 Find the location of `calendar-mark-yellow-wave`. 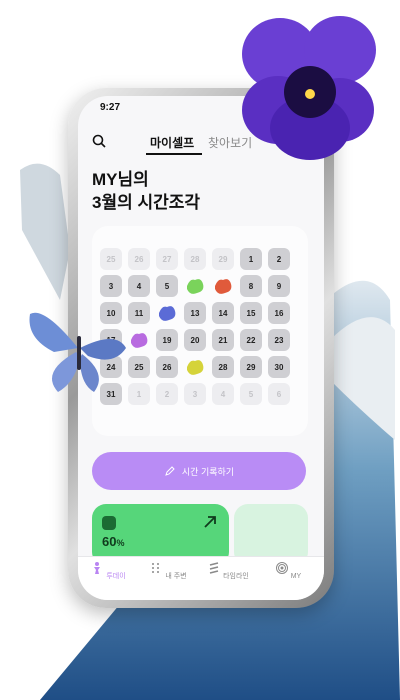

calendar-mark-yellow-wave is located at coordinates (195, 367).